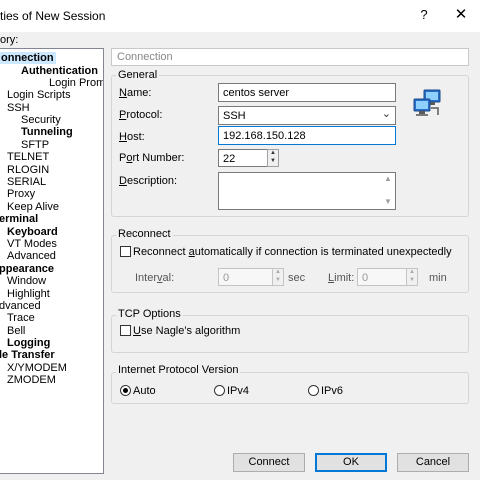  What do you see at coordinates (125, 330) in the screenshot?
I see `nagle-checkbox` at bounding box center [125, 330].